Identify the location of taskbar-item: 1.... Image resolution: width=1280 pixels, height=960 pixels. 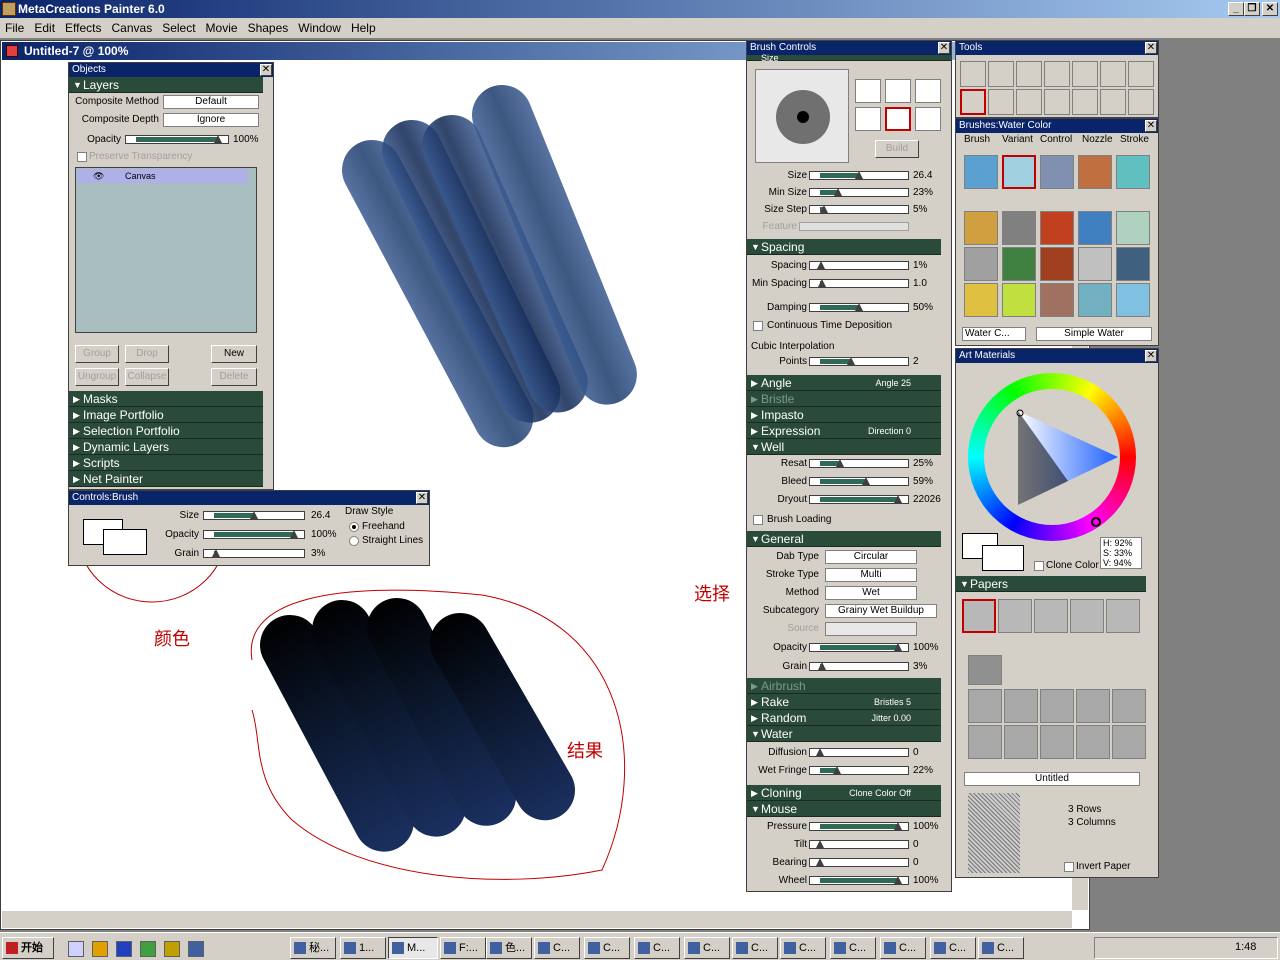
(363, 948).